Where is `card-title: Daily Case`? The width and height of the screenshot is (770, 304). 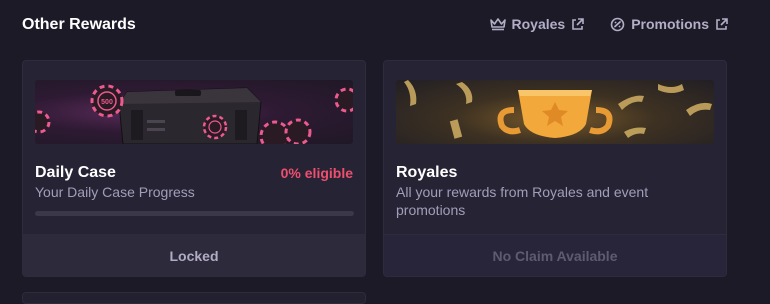 card-title: Daily Case is located at coordinates (75, 172).